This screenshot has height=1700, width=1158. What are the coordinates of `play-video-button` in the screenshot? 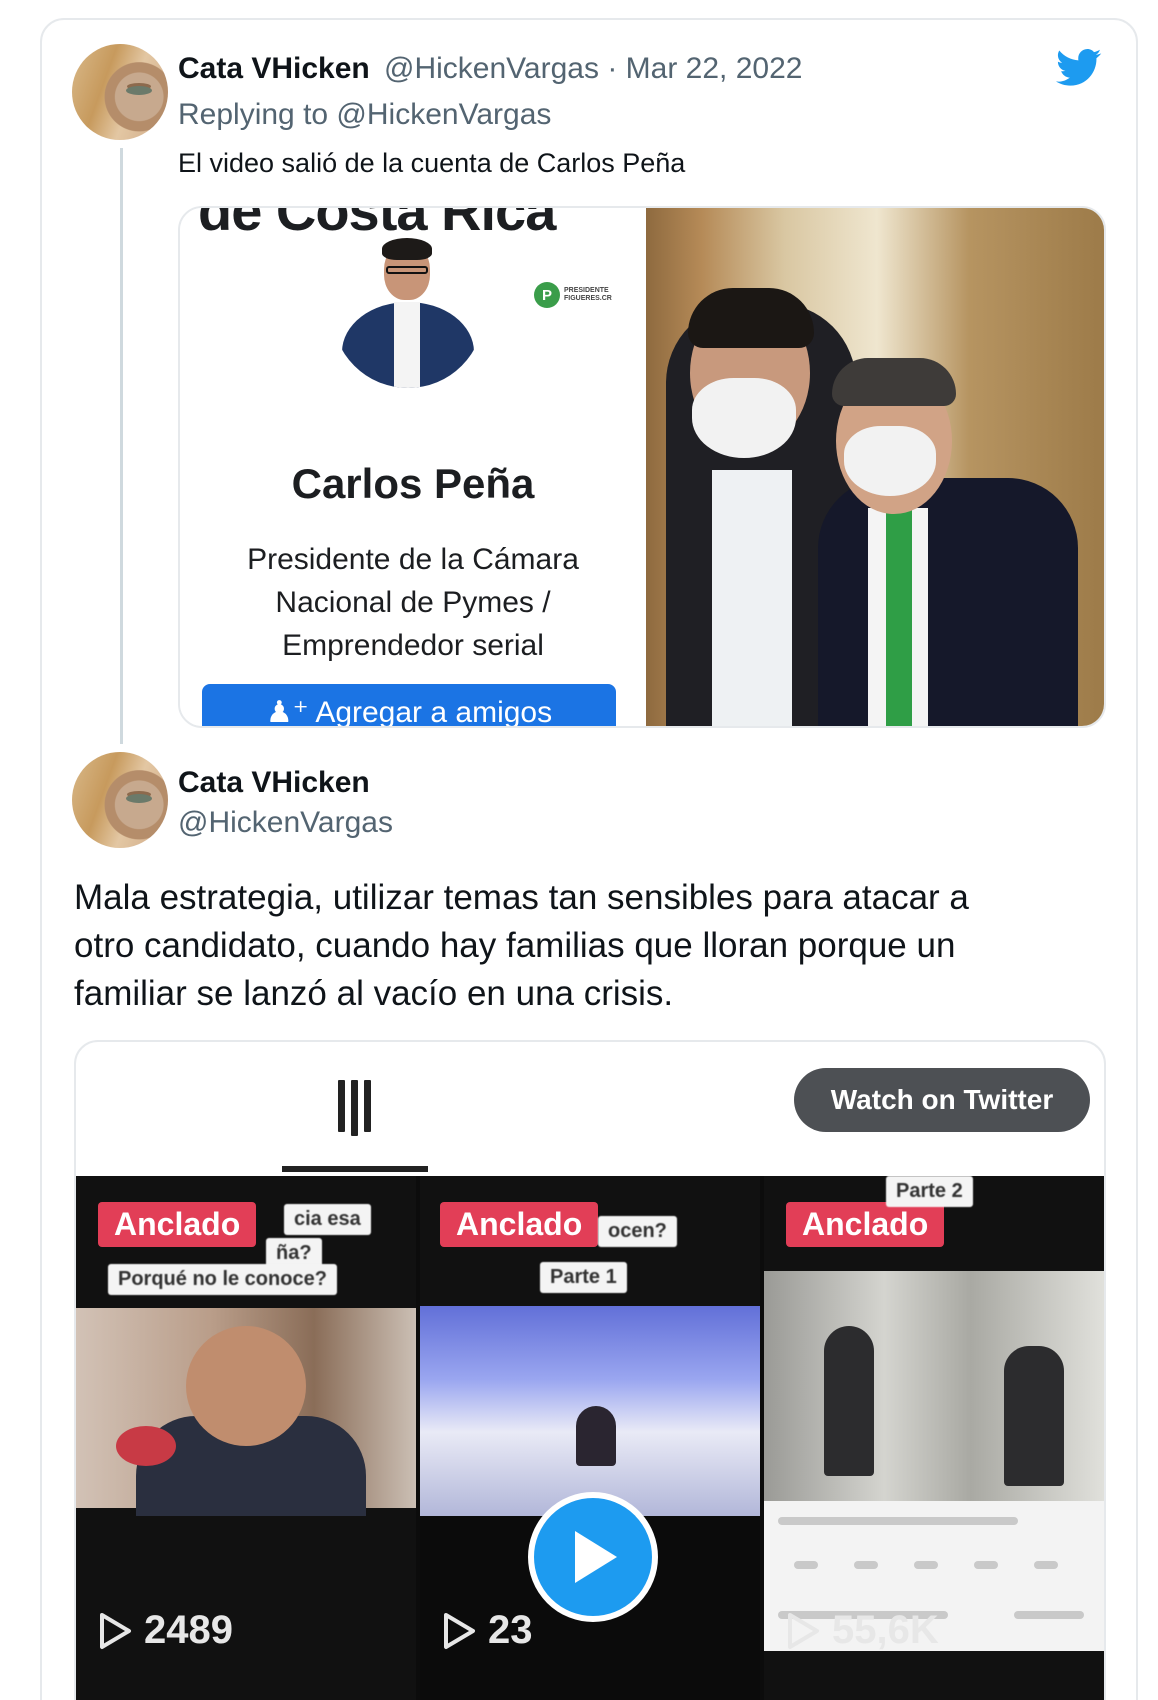 It's located at (593, 1557).